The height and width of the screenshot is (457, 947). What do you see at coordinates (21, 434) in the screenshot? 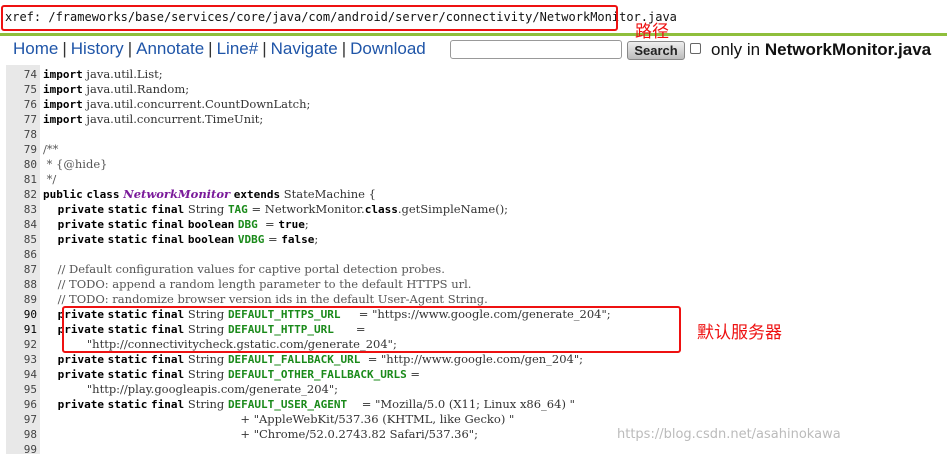
I see `line-number: 98` at bounding box center [21, 434].